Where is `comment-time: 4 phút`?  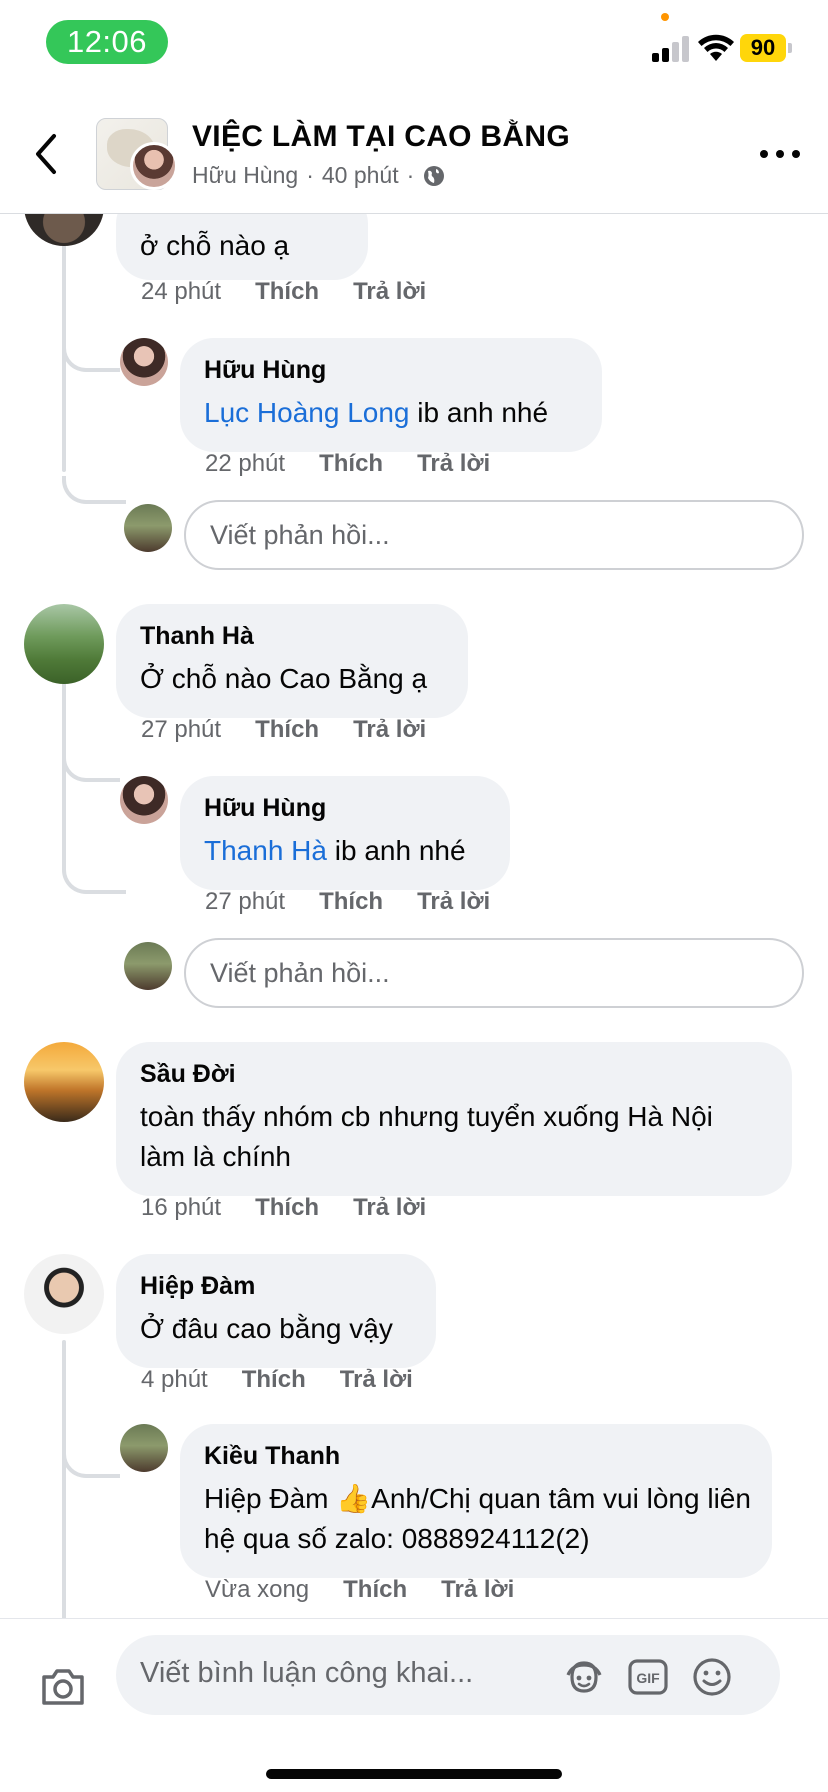
comment-time: 4 phút is located at coordinates (174, 1379).